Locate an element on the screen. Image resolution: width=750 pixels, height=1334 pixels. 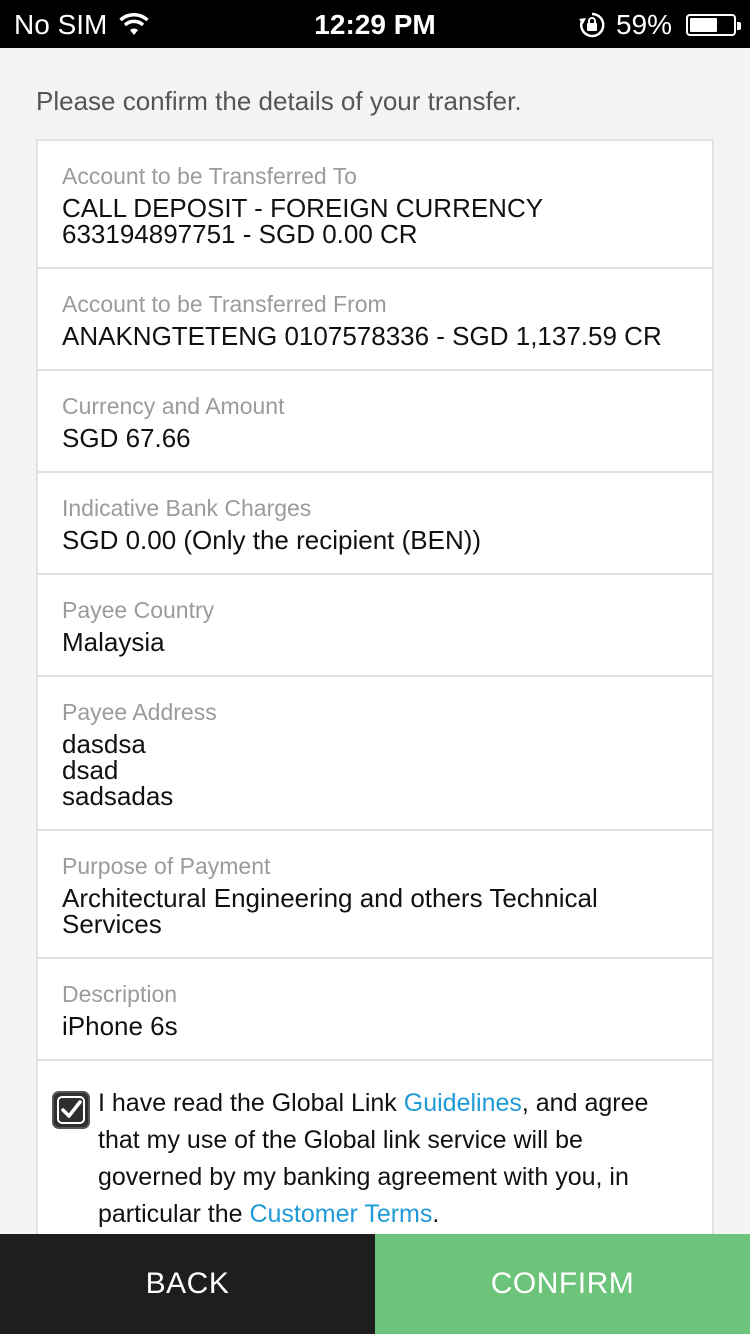
detail-row-payee-country: Payee Country Malaysia is located at coordinates (375, 626).